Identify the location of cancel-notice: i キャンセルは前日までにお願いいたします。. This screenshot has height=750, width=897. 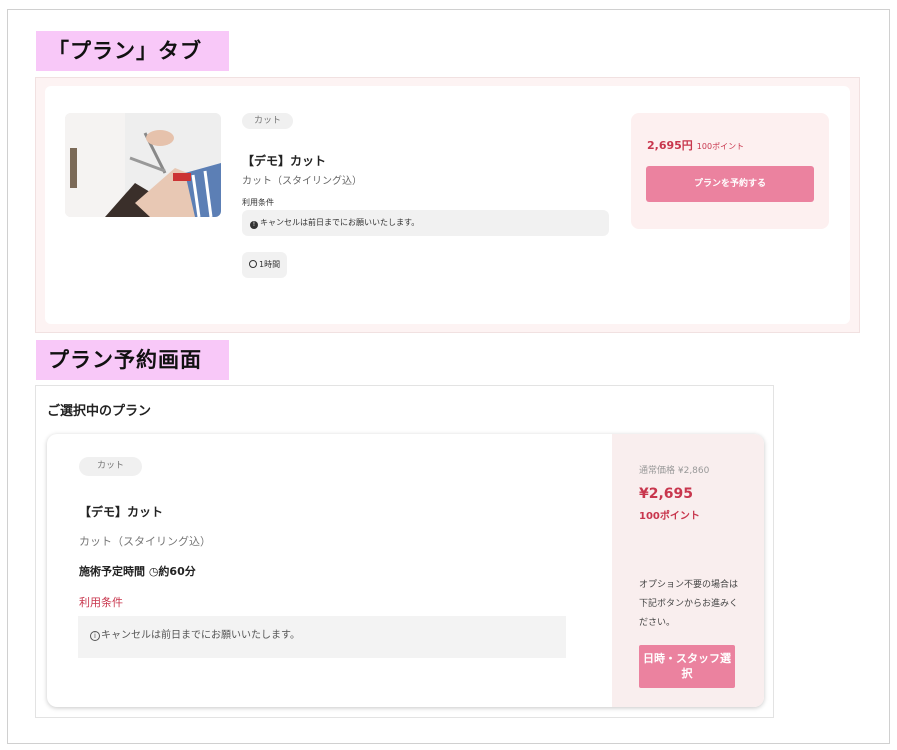
(322, 637).